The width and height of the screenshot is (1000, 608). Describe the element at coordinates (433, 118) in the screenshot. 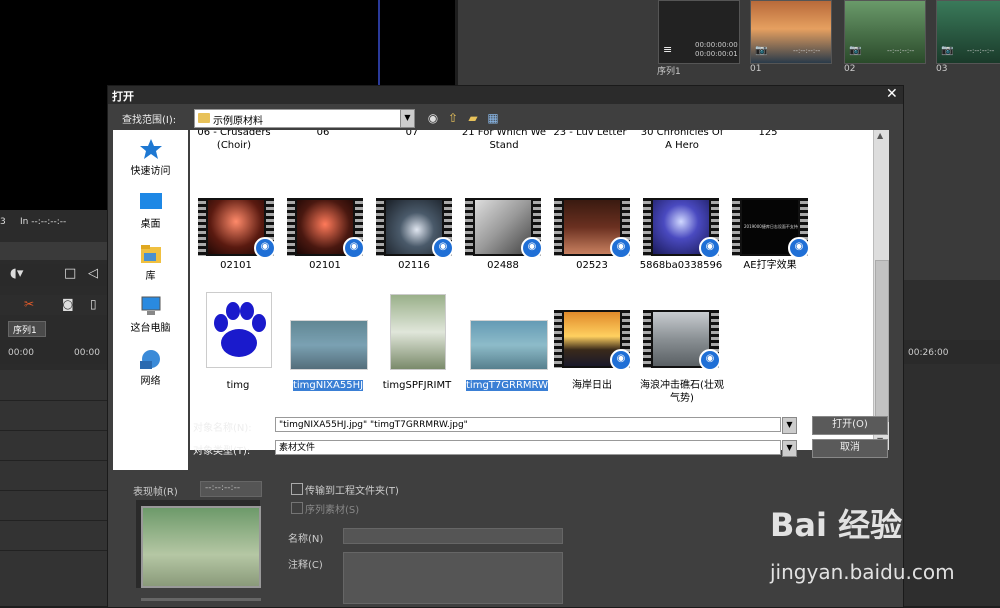

I see `back-icon: ◉` at that location.